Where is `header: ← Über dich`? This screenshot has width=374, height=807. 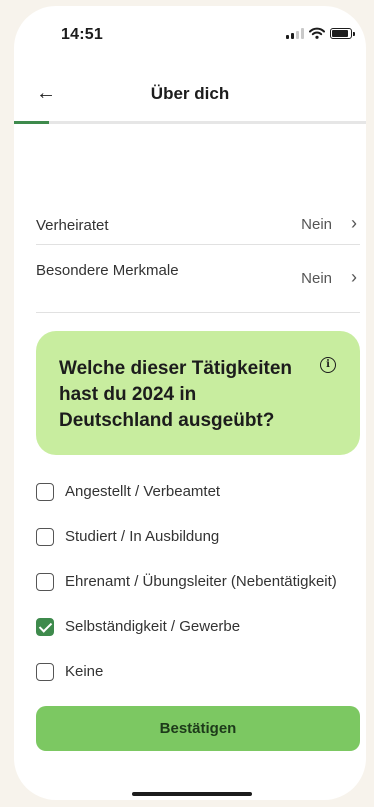 header: ← Über dich is located at coordinates (190, 96).